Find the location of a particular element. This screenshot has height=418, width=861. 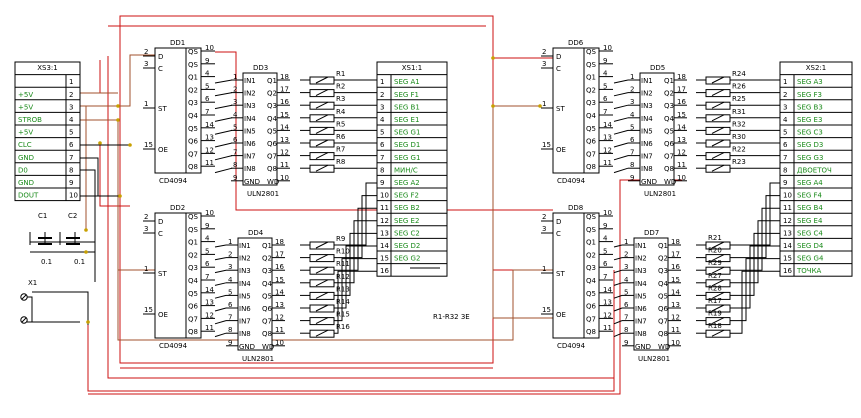

pin-name: ST is located at coordinates (560, 109).